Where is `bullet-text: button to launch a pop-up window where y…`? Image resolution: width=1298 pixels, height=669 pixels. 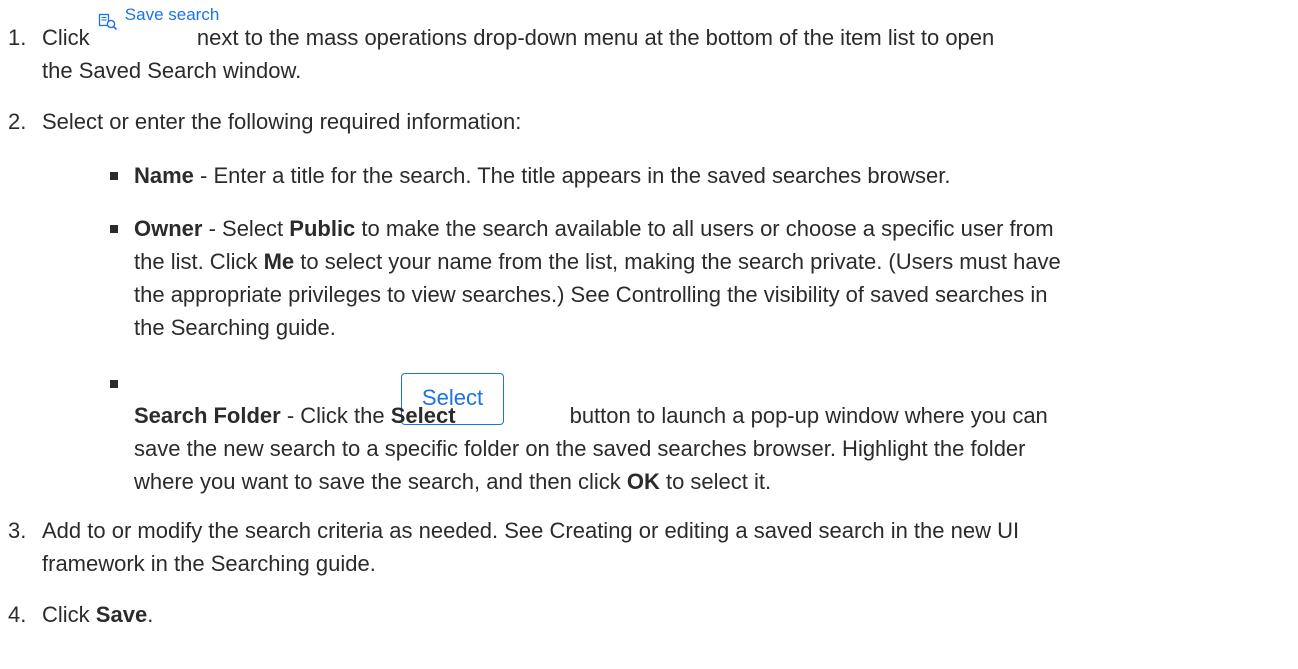
bullet-text: button to launch a pop-up window where y… is located at coordinates (808, 415).